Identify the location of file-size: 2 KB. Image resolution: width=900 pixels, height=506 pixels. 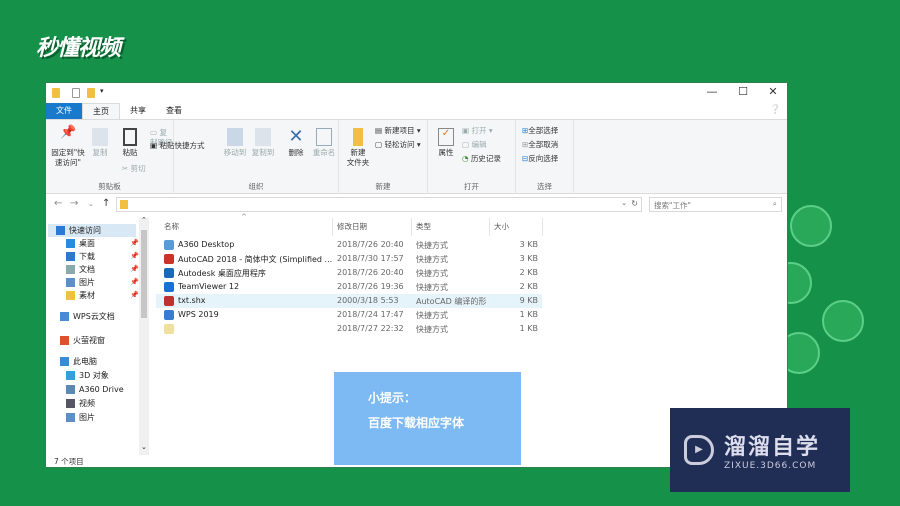
(528, 286).